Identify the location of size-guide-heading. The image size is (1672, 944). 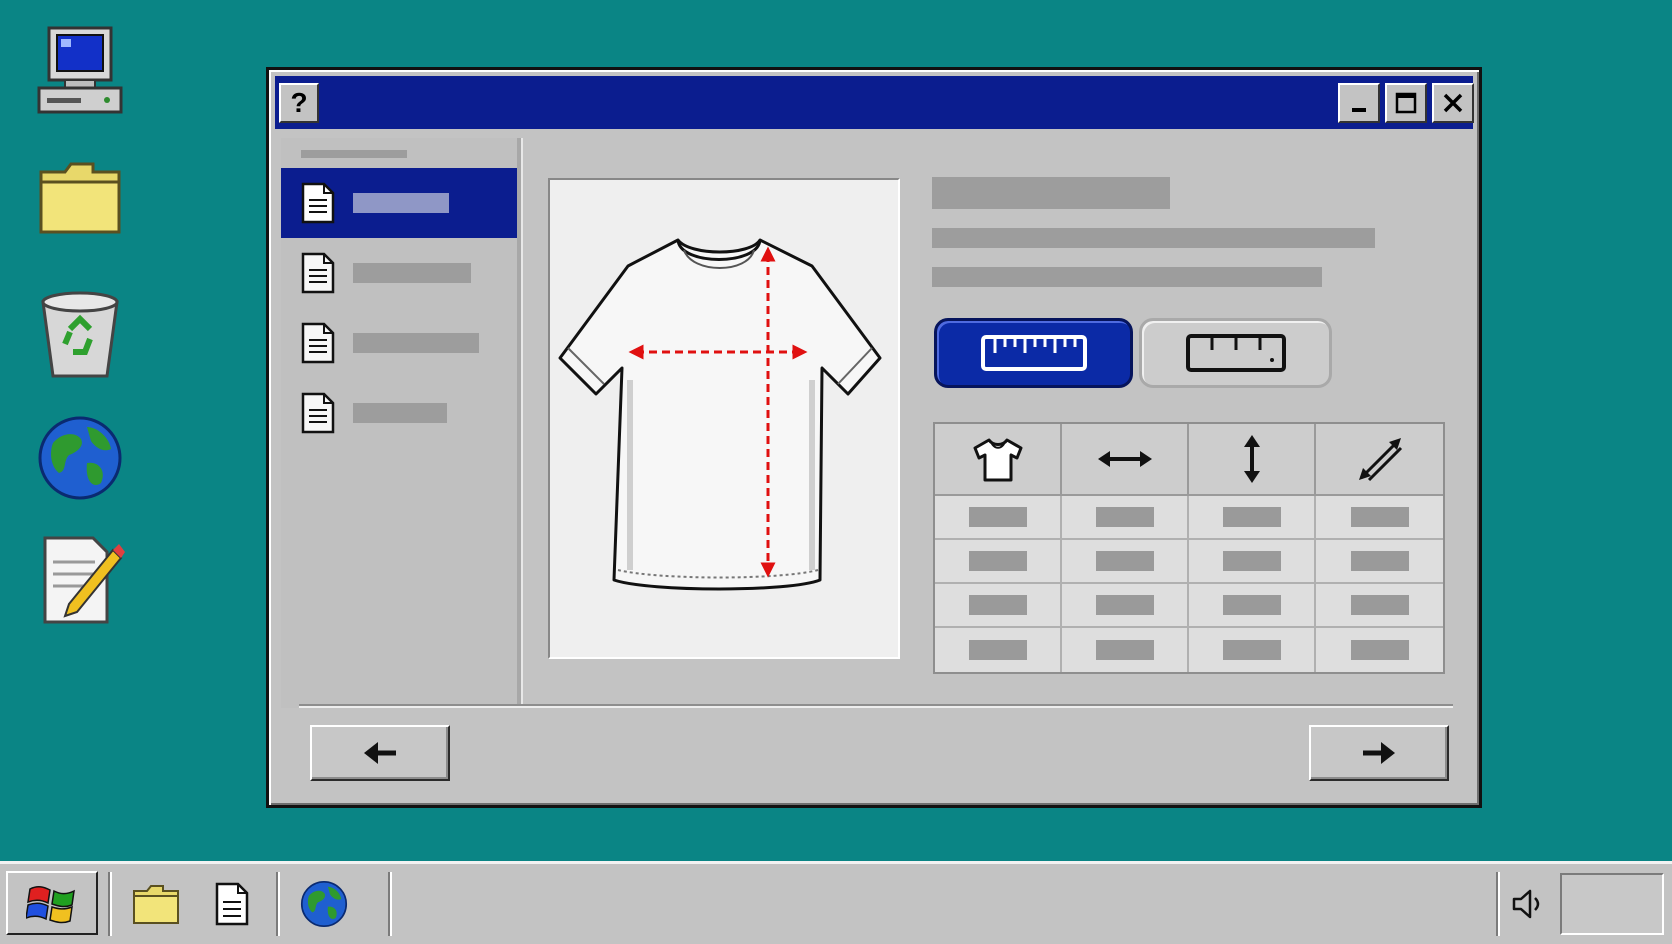
(1051, 193).